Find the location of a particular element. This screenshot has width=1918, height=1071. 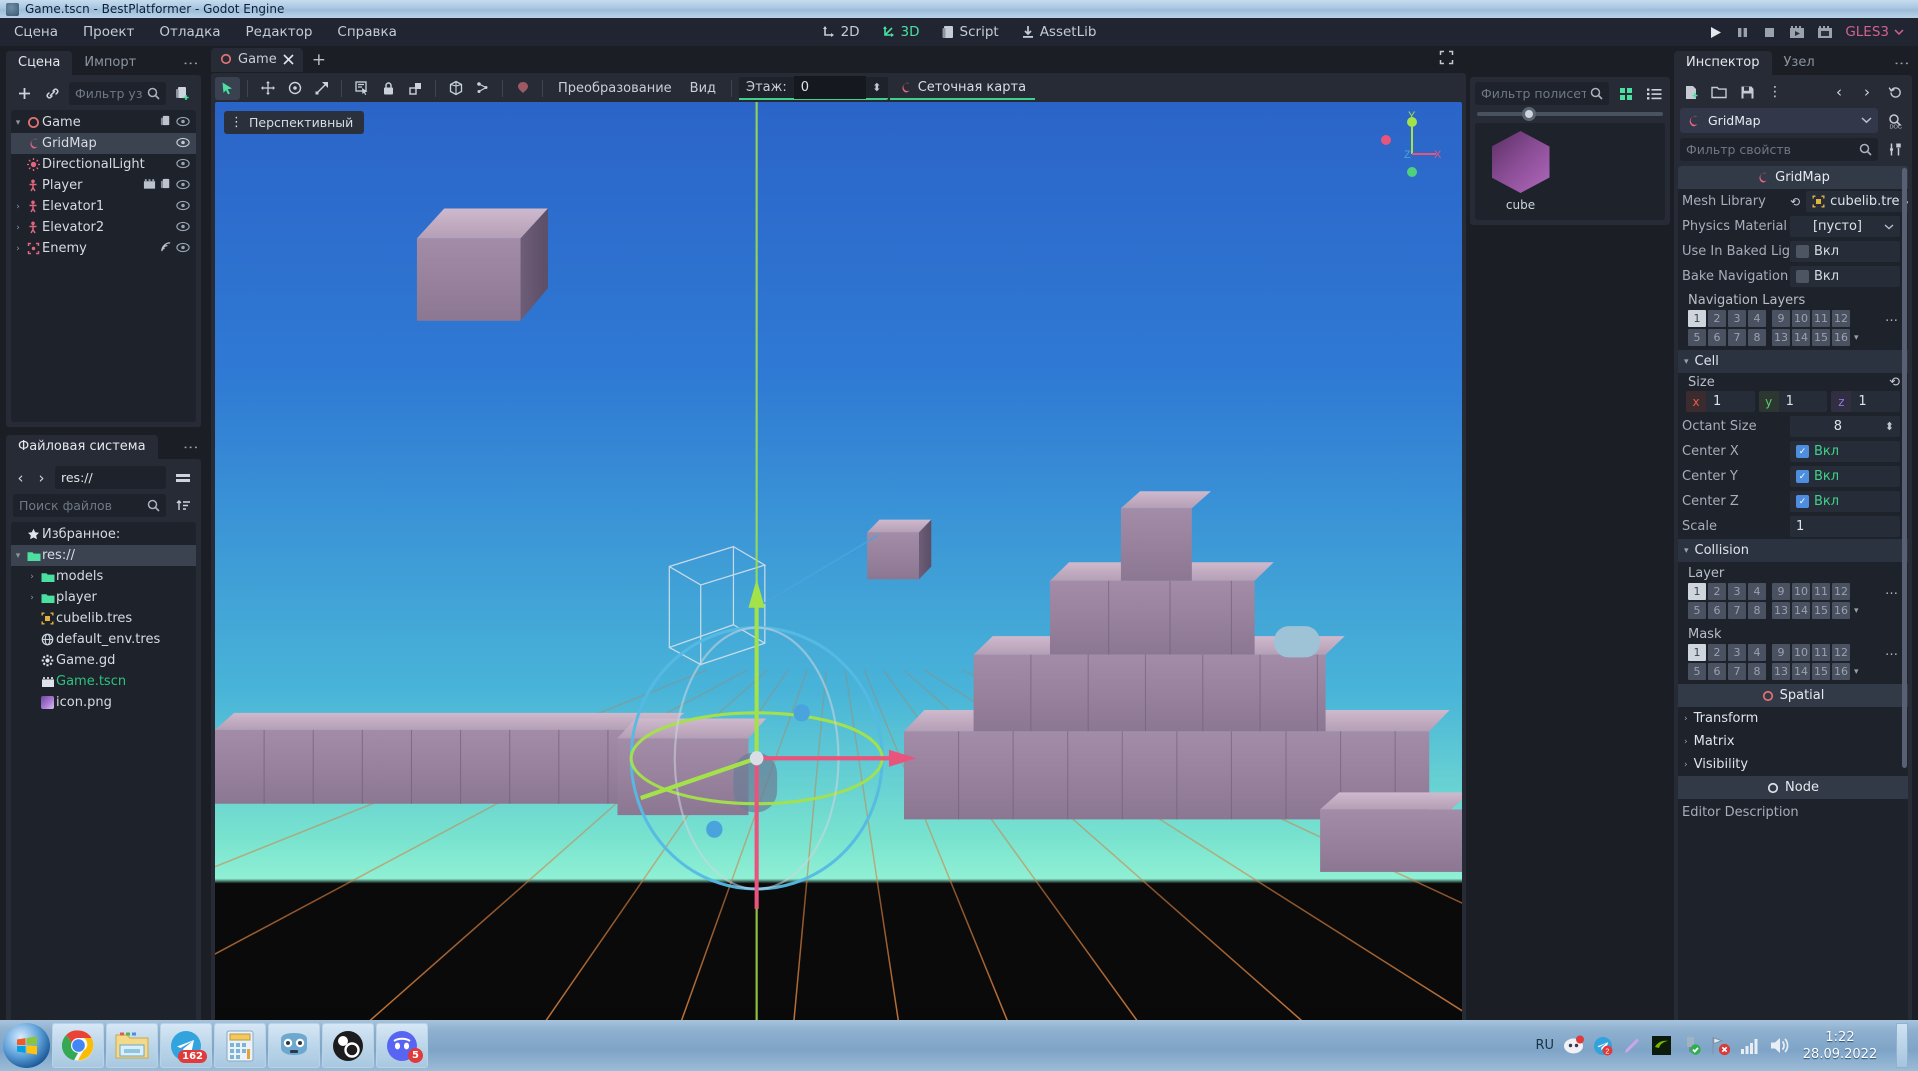

slider-handle is located at coordinates (1528, 114).